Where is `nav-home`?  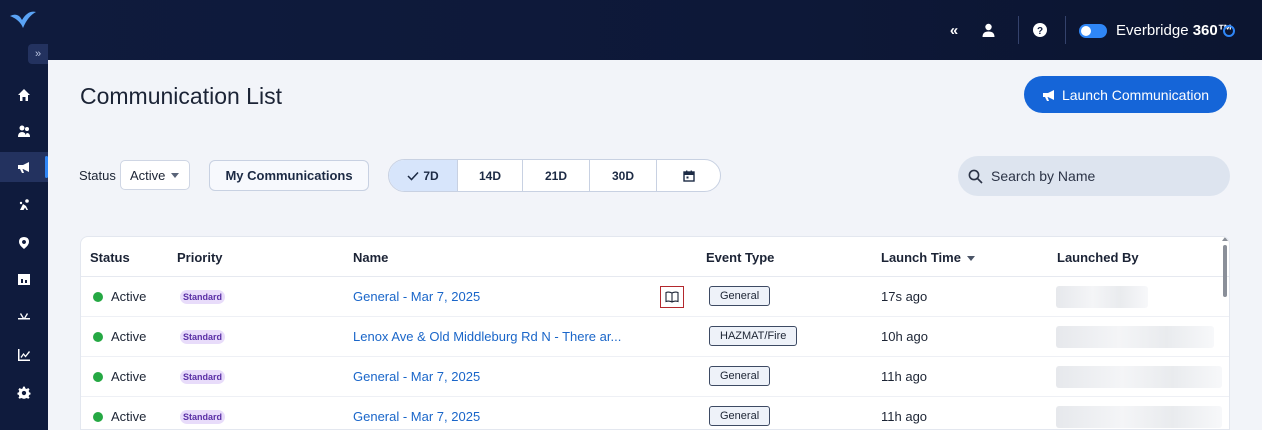 nav-home is located at coordinates (24, 95).